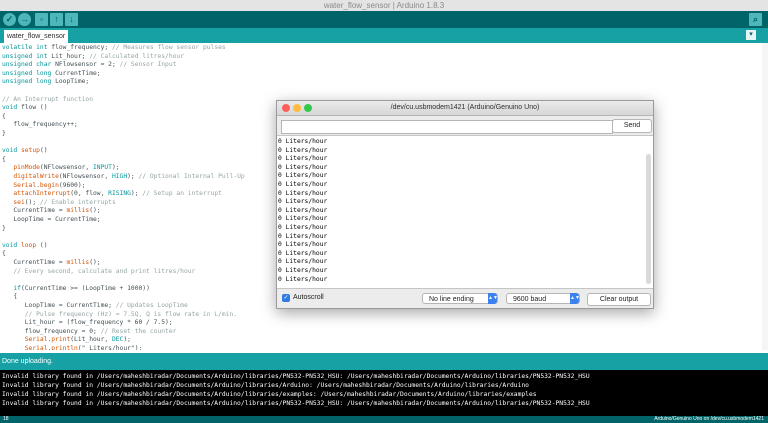 This screenshot has height=423, width=768. Describe the element at coordinates (286, 108) in the screenshot. I see `close-icon` at that location.